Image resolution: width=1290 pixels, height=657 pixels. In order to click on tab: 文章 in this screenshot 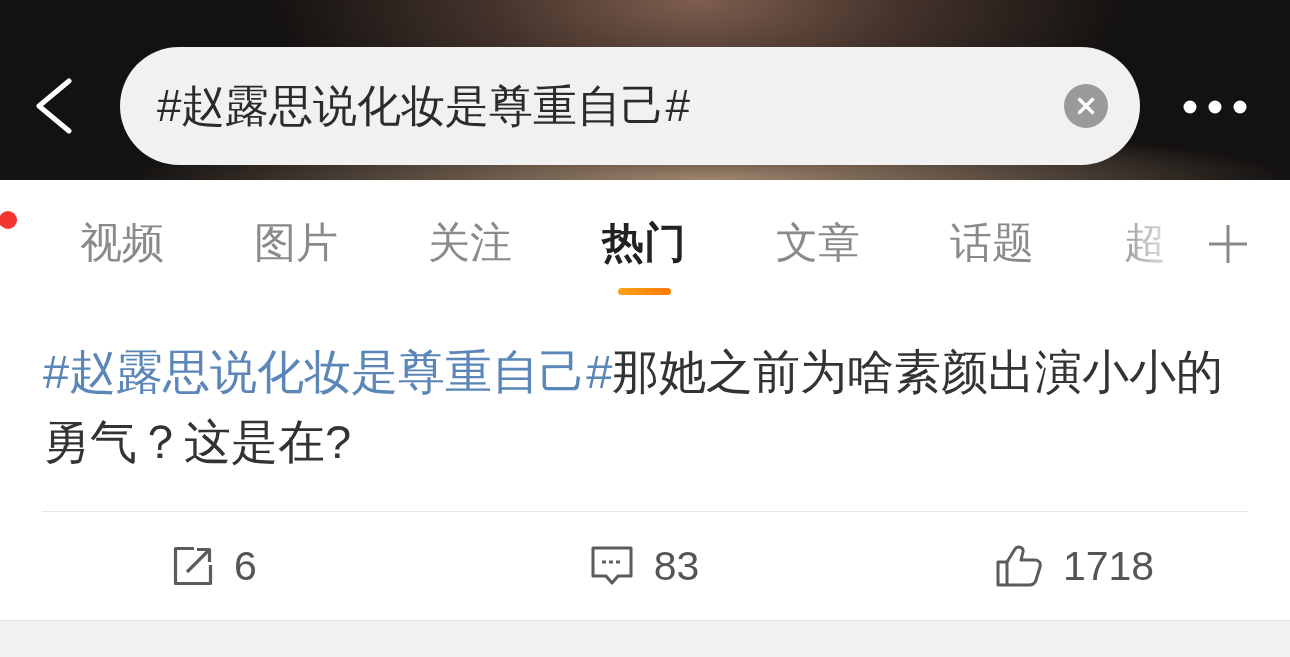, I will do `click(818, 240)`.